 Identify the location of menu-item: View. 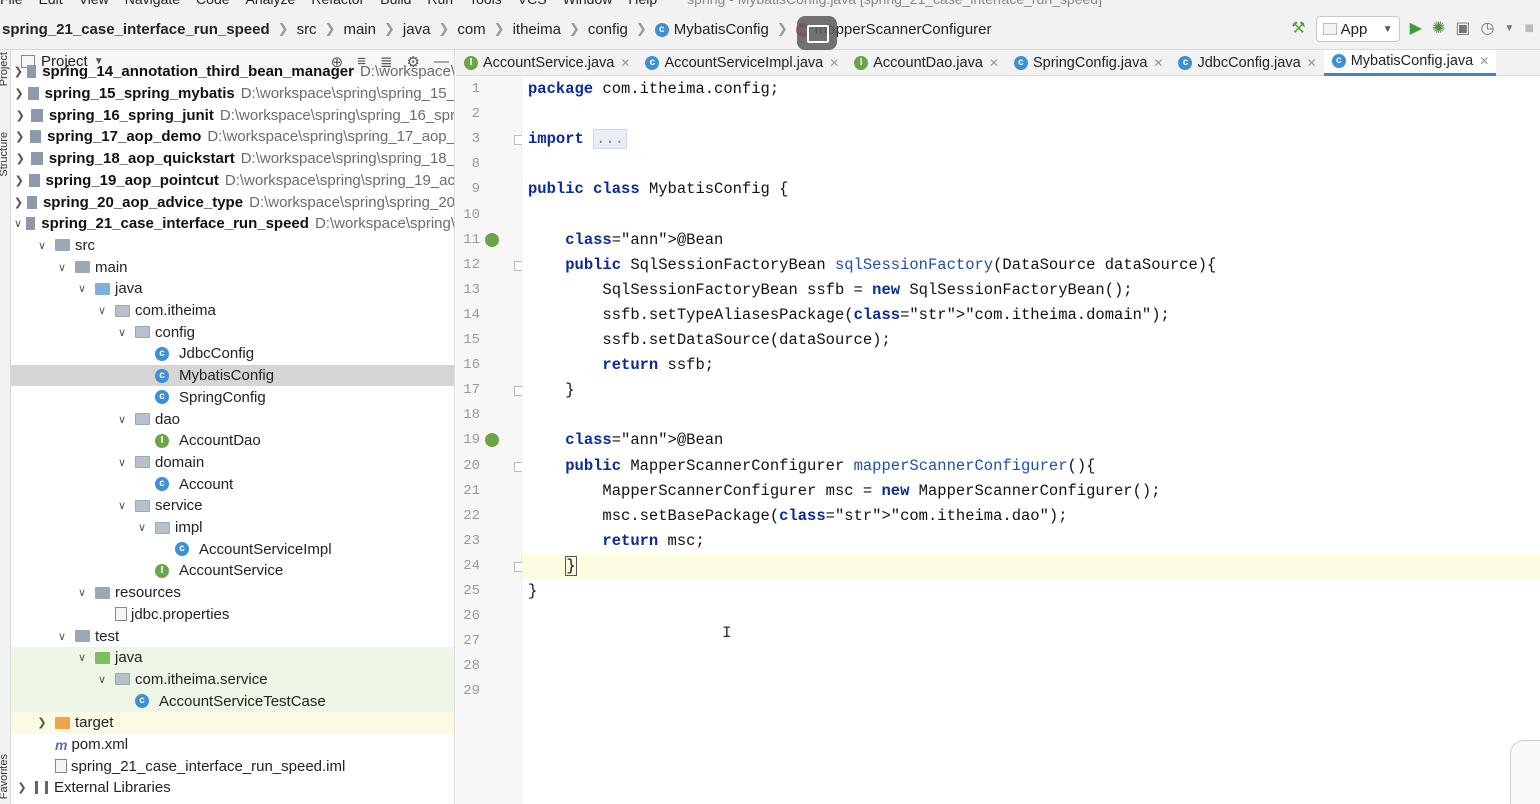
(94, 3).